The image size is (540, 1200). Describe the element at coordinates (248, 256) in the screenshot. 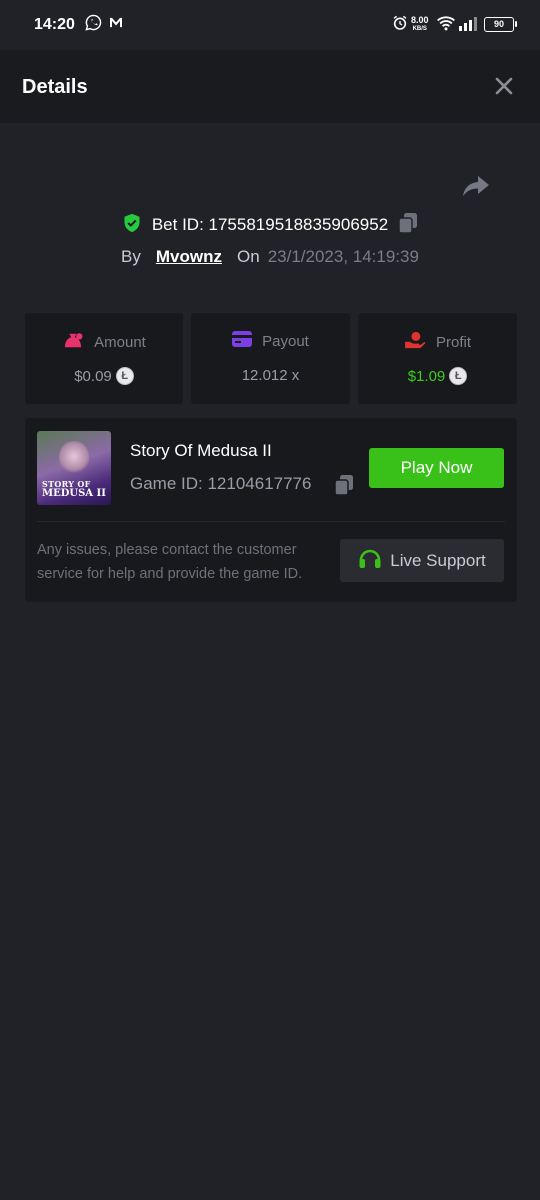

I see `on-label: On` at that location.